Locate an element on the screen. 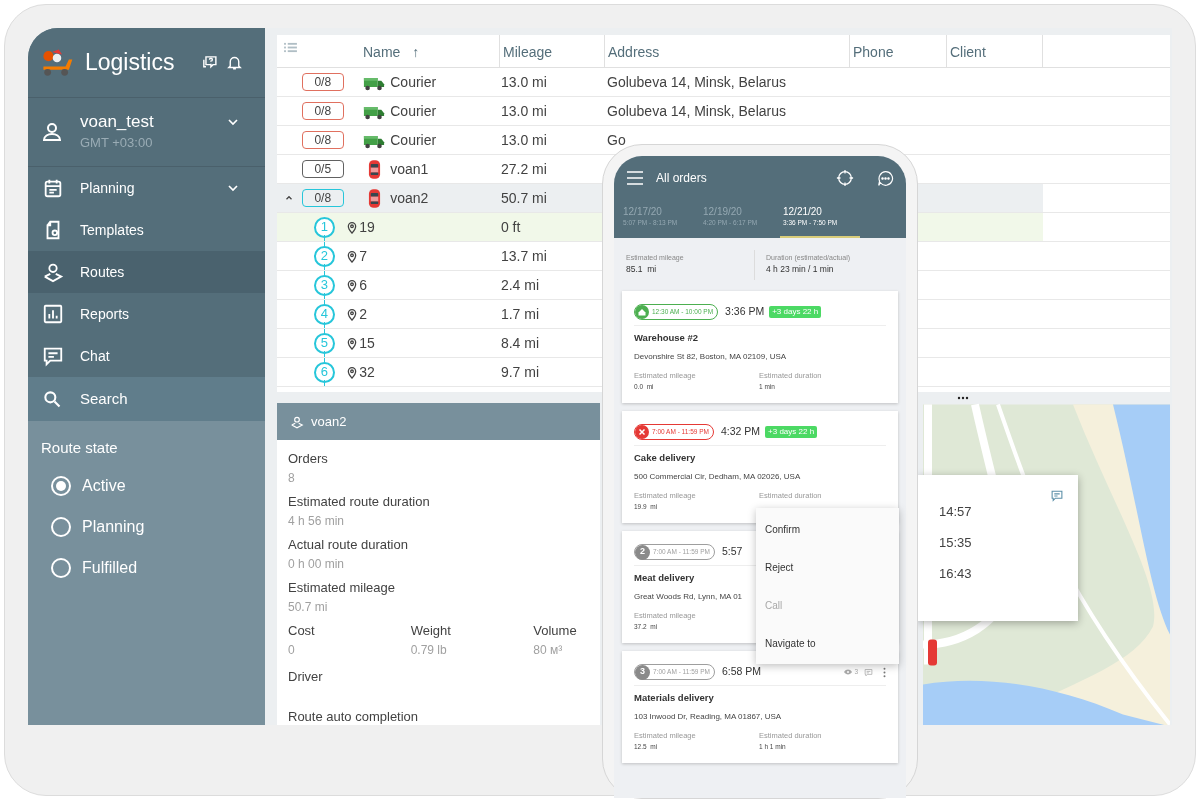  stat-value: 4 h 23 min / 1 min is located at coordinates (800, 270).